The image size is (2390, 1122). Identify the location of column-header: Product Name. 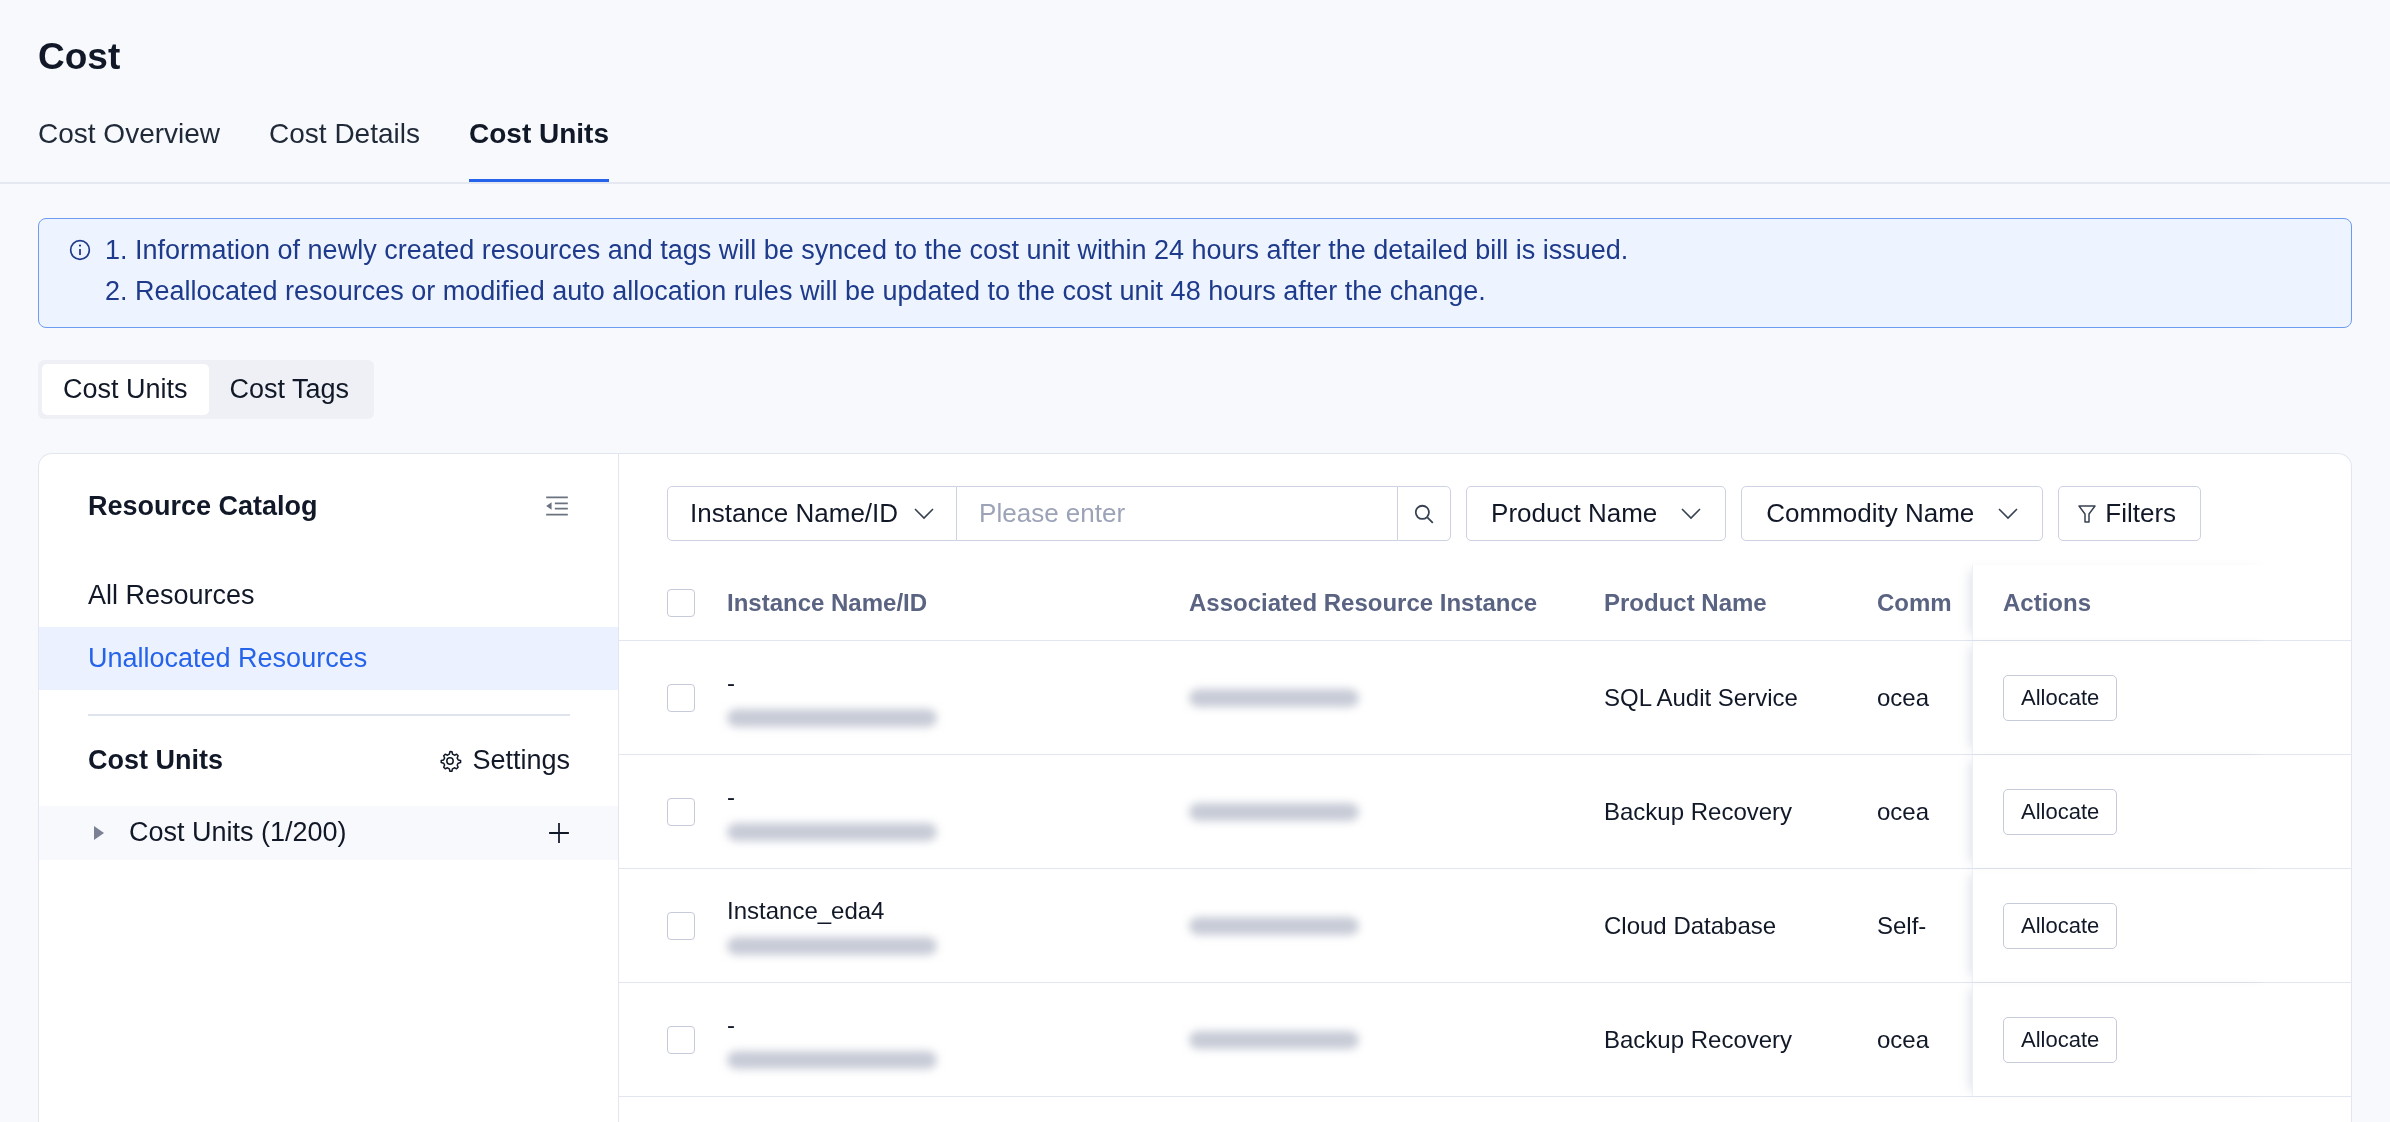
(1686, 602).